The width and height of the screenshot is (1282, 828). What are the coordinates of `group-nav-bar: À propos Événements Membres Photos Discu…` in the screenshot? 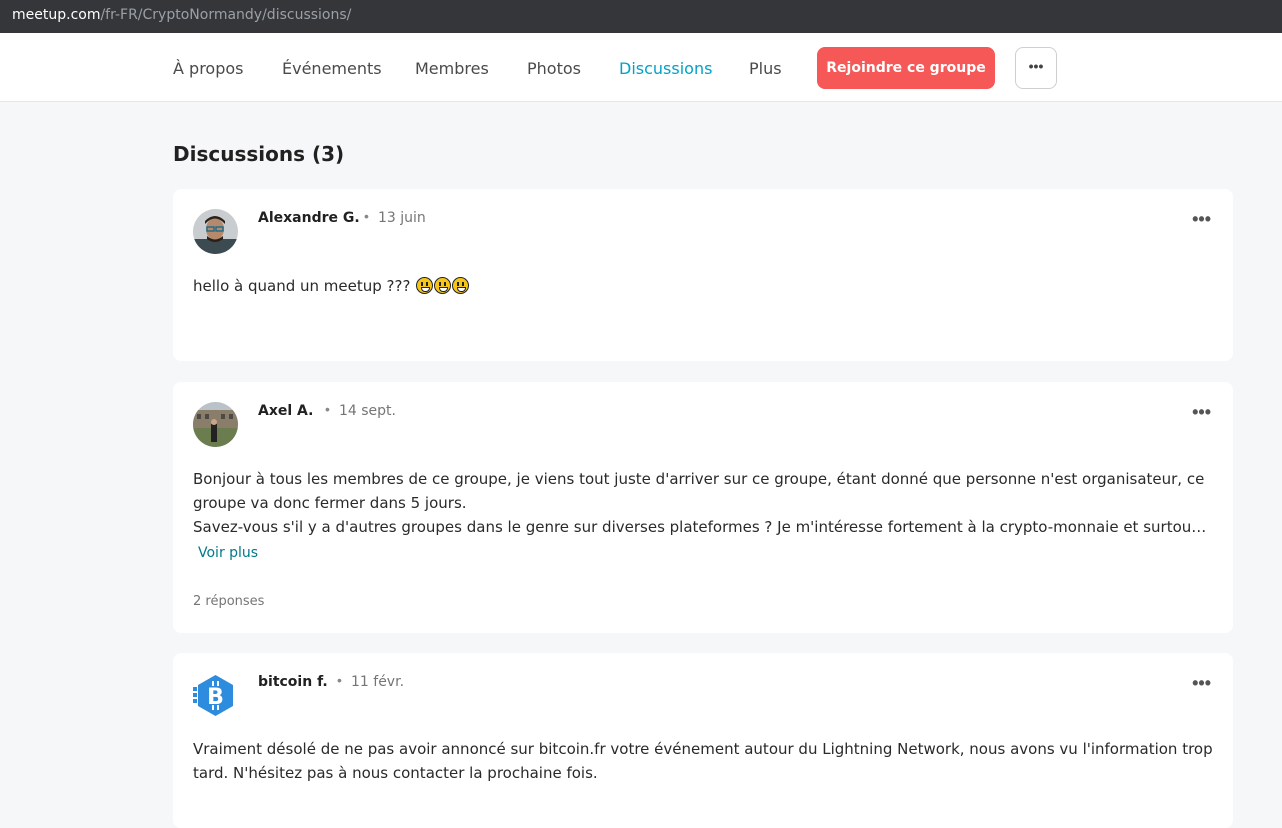 It's located at (641, 67).